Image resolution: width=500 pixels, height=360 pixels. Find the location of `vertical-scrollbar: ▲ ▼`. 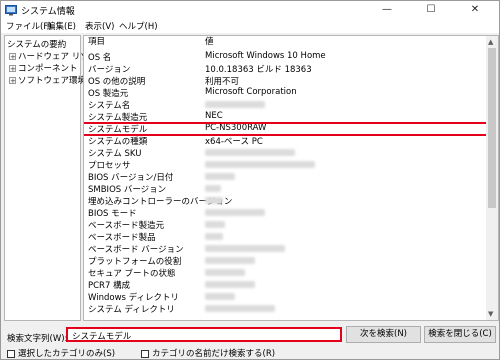

vertical-scrollbar: ▲ ▼ is located at coordinates (492, 178).